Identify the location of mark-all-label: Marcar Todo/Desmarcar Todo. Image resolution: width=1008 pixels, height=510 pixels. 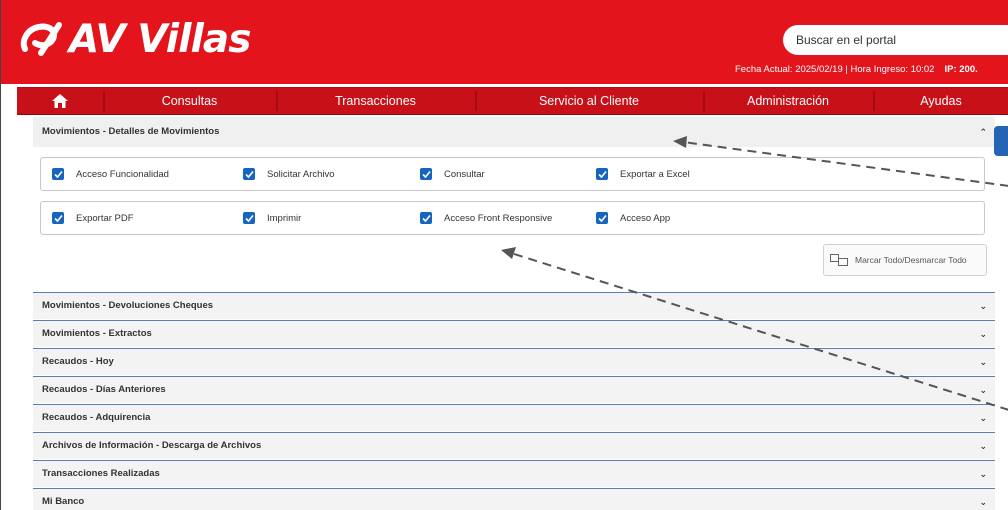
(911, 260).